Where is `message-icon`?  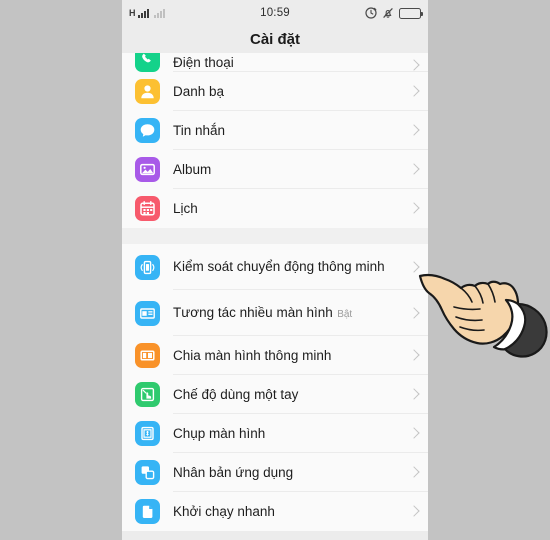 message-icon is located at coordinates (147, 130).